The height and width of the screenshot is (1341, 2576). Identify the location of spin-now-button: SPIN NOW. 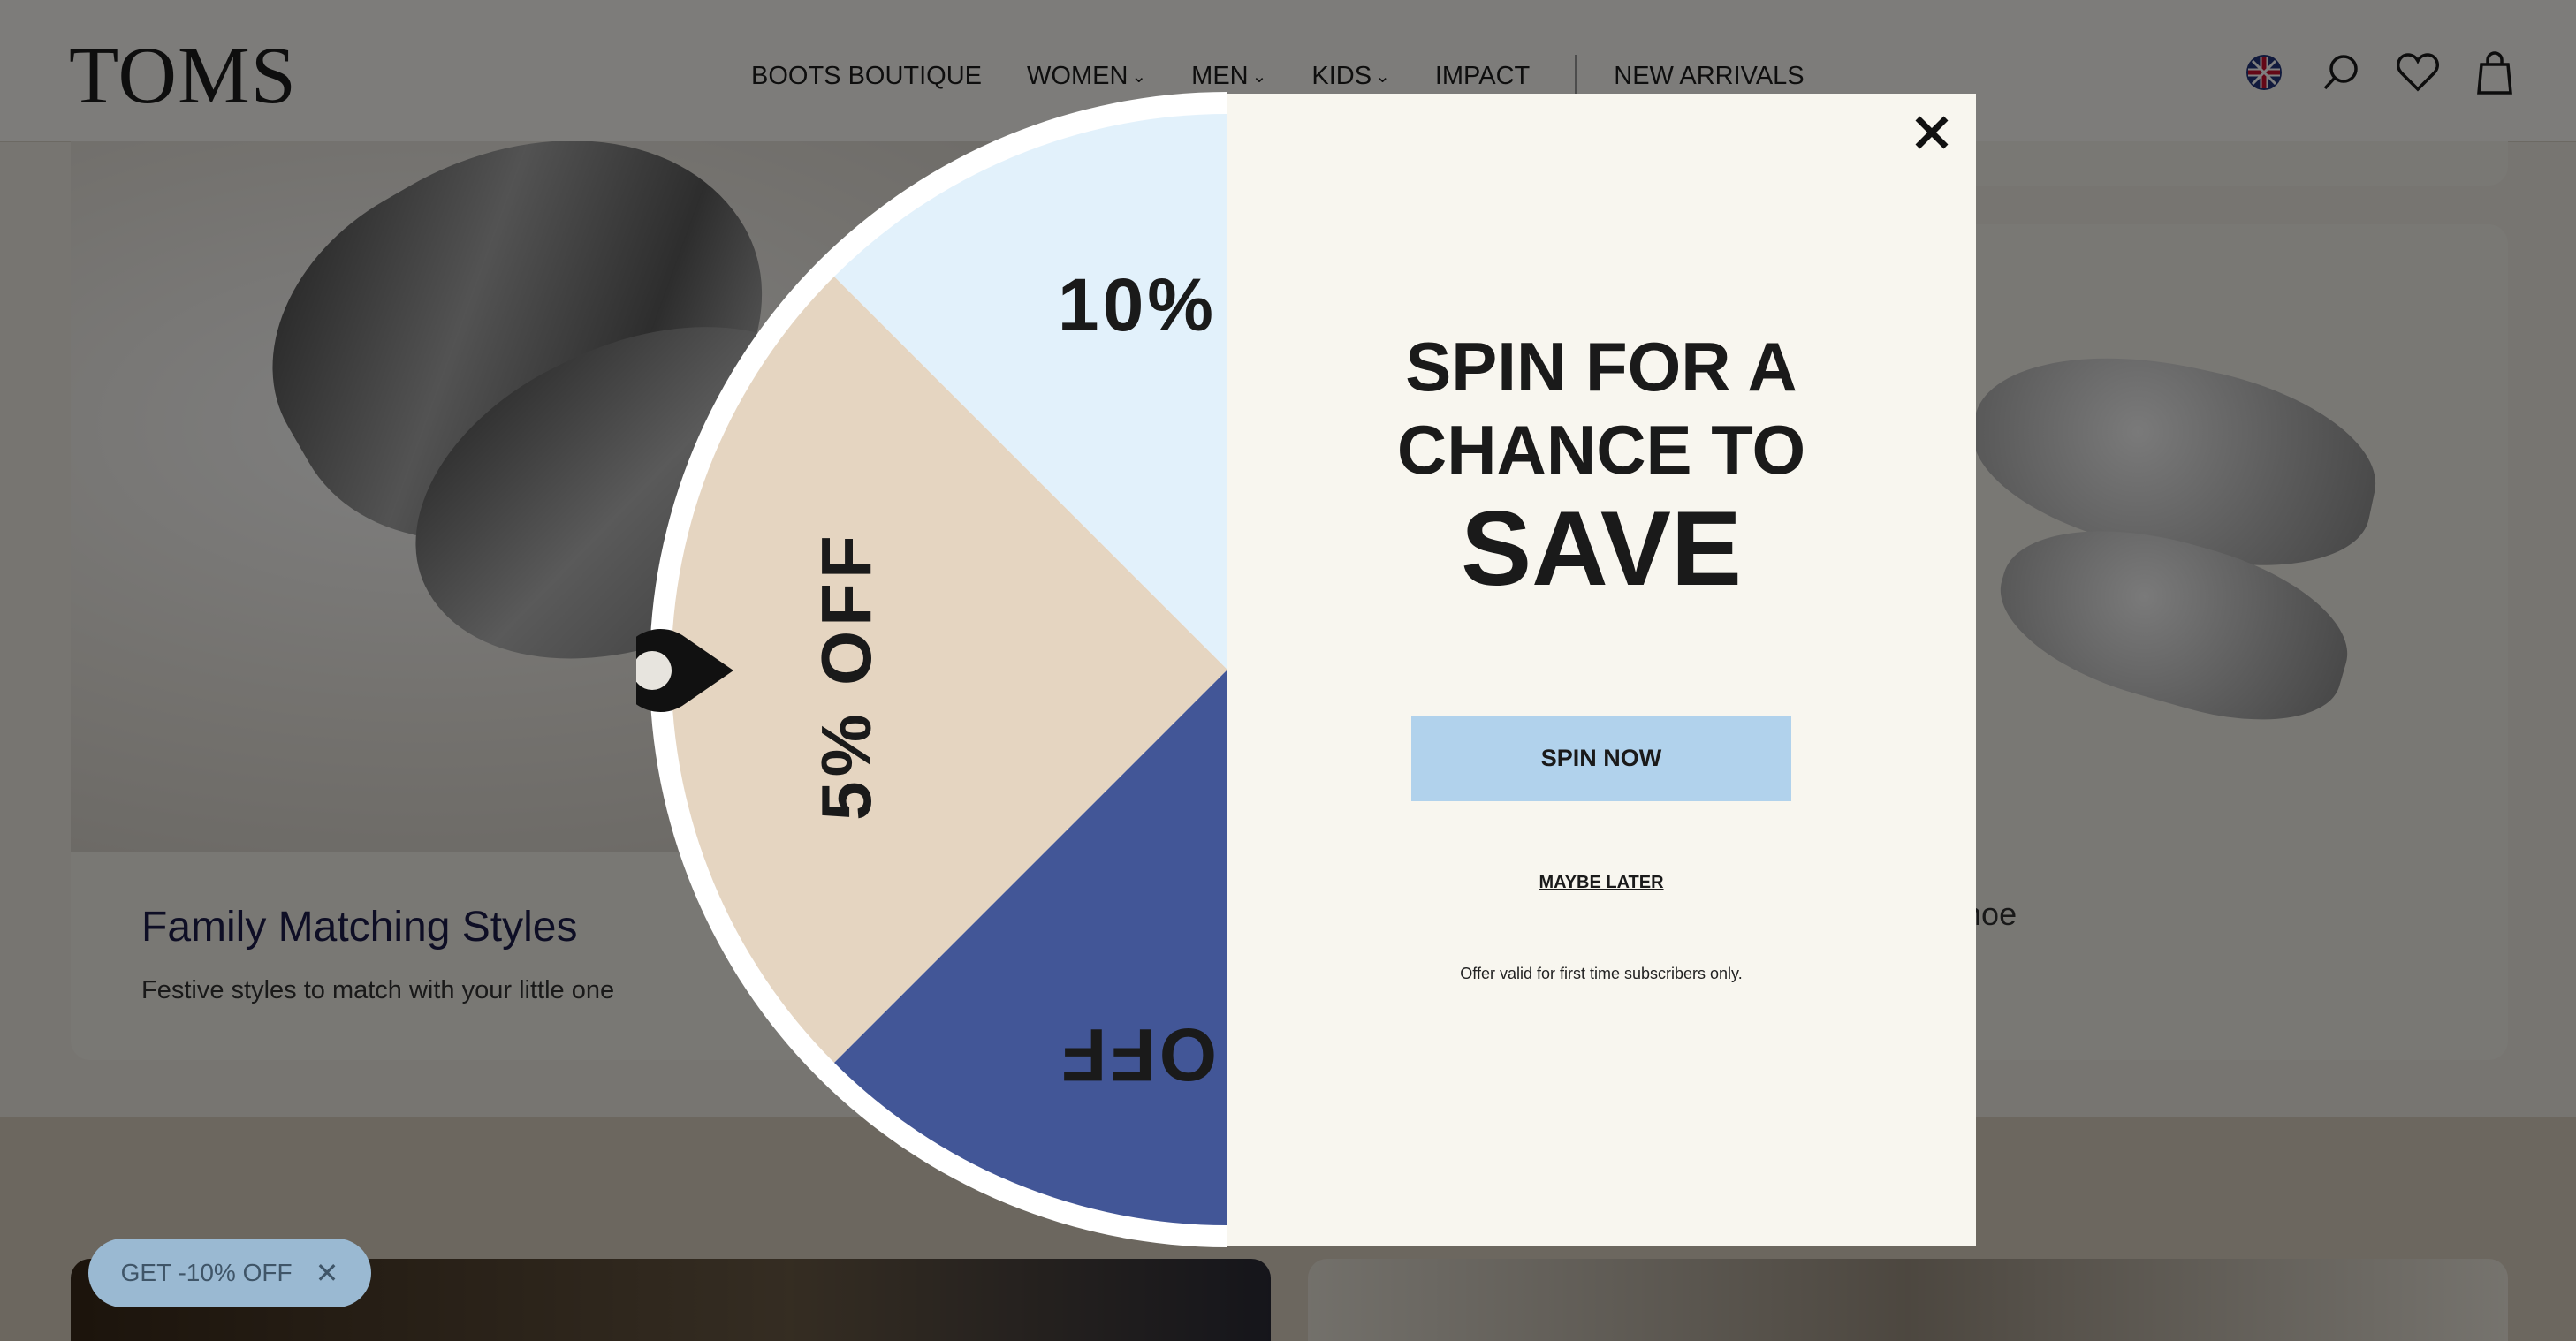
(1601, 758).